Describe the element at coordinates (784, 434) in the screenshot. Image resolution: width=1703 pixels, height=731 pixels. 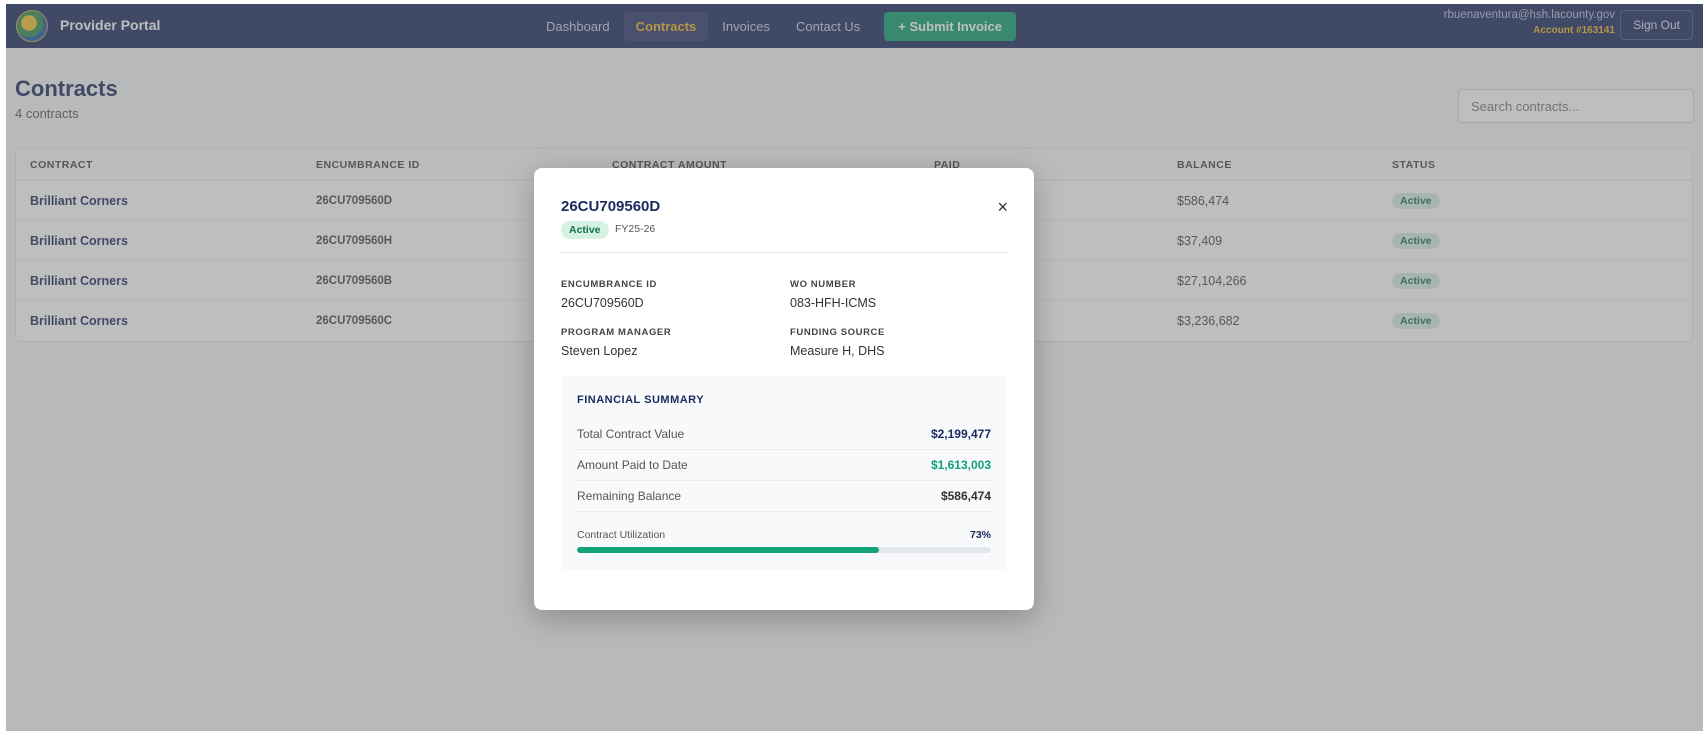
I see `total-contract-value-row: Total Contract Value $2,199,477` at that location.